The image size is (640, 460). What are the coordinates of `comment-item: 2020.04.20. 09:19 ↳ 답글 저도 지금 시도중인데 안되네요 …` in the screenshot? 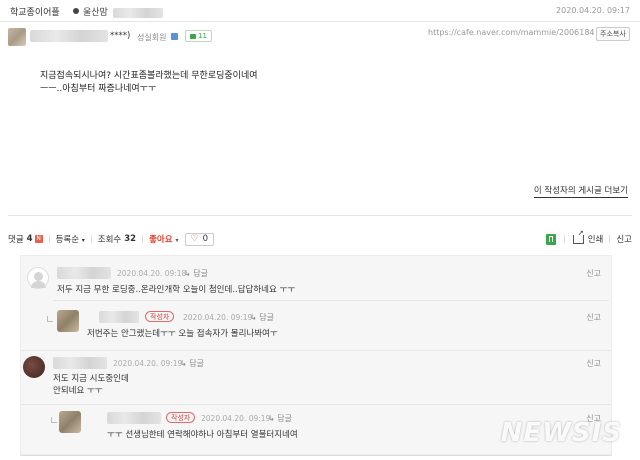 It's located at (315, 379).